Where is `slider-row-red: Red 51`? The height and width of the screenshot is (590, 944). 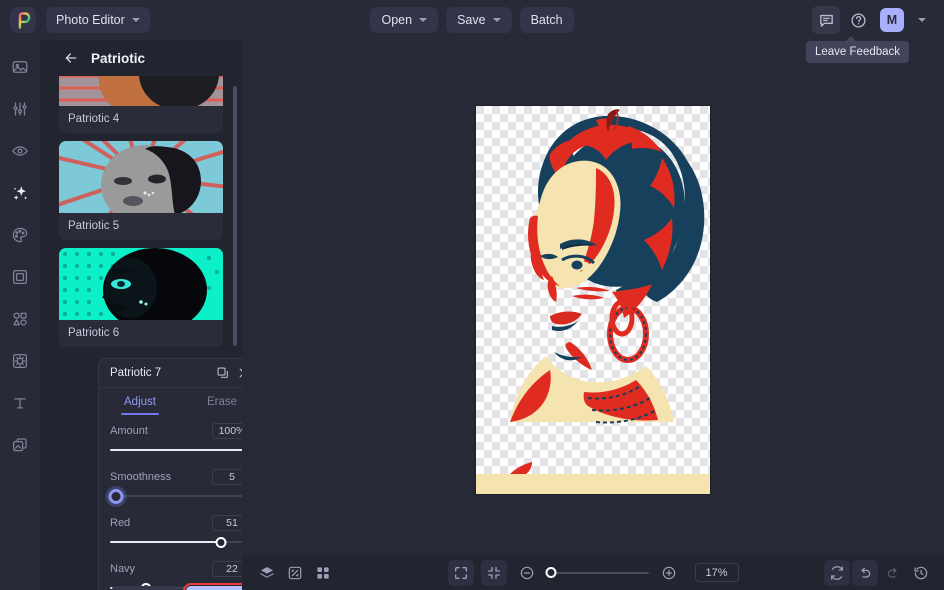 slider-row-red: Red 51 is located at coordinates (181, 532).